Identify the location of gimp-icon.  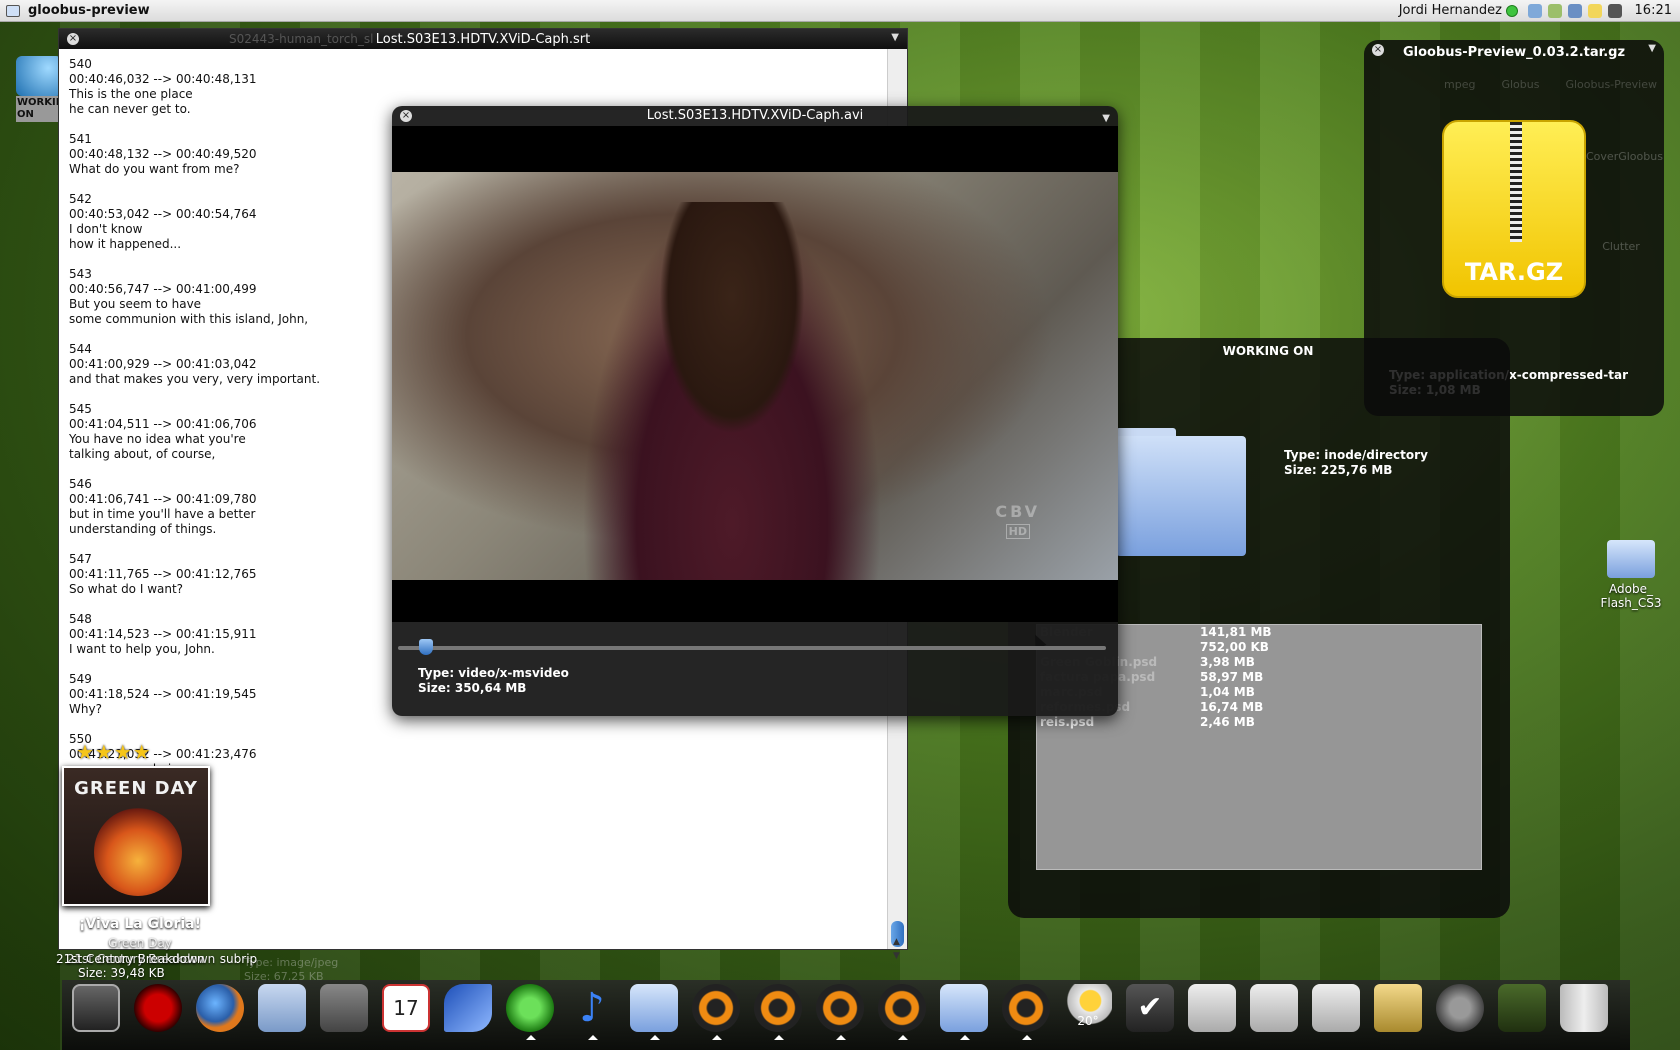
(1460, 1008).